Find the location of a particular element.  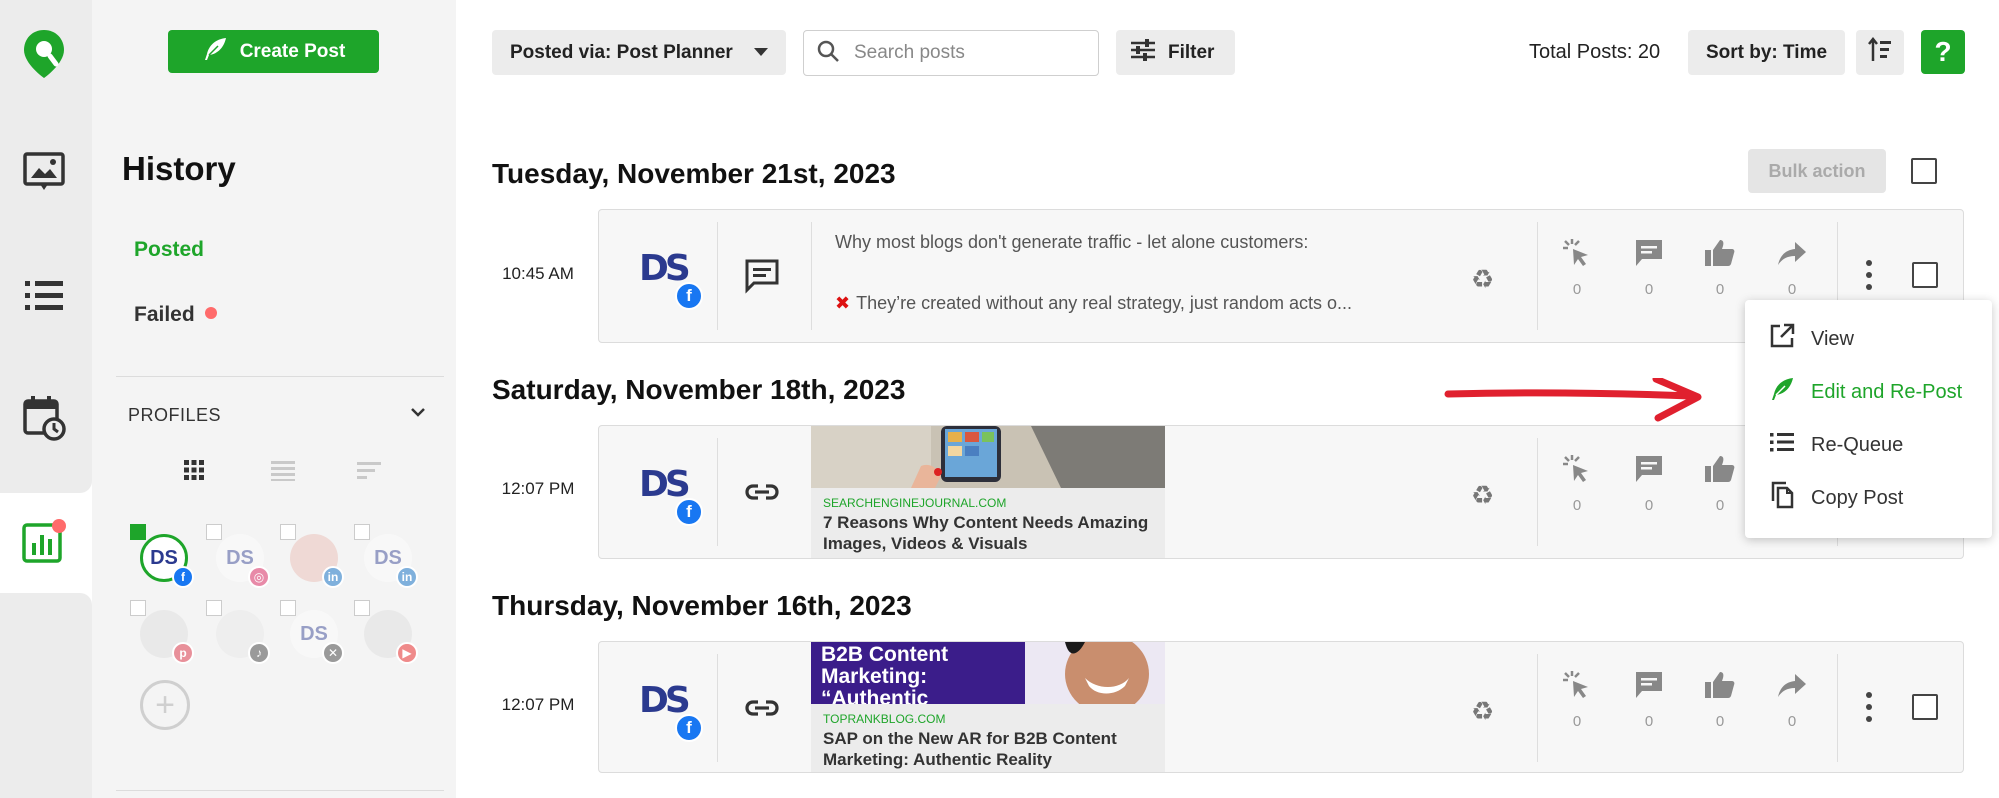

profile-avatar: DS in is located at coordinates (386, 556).